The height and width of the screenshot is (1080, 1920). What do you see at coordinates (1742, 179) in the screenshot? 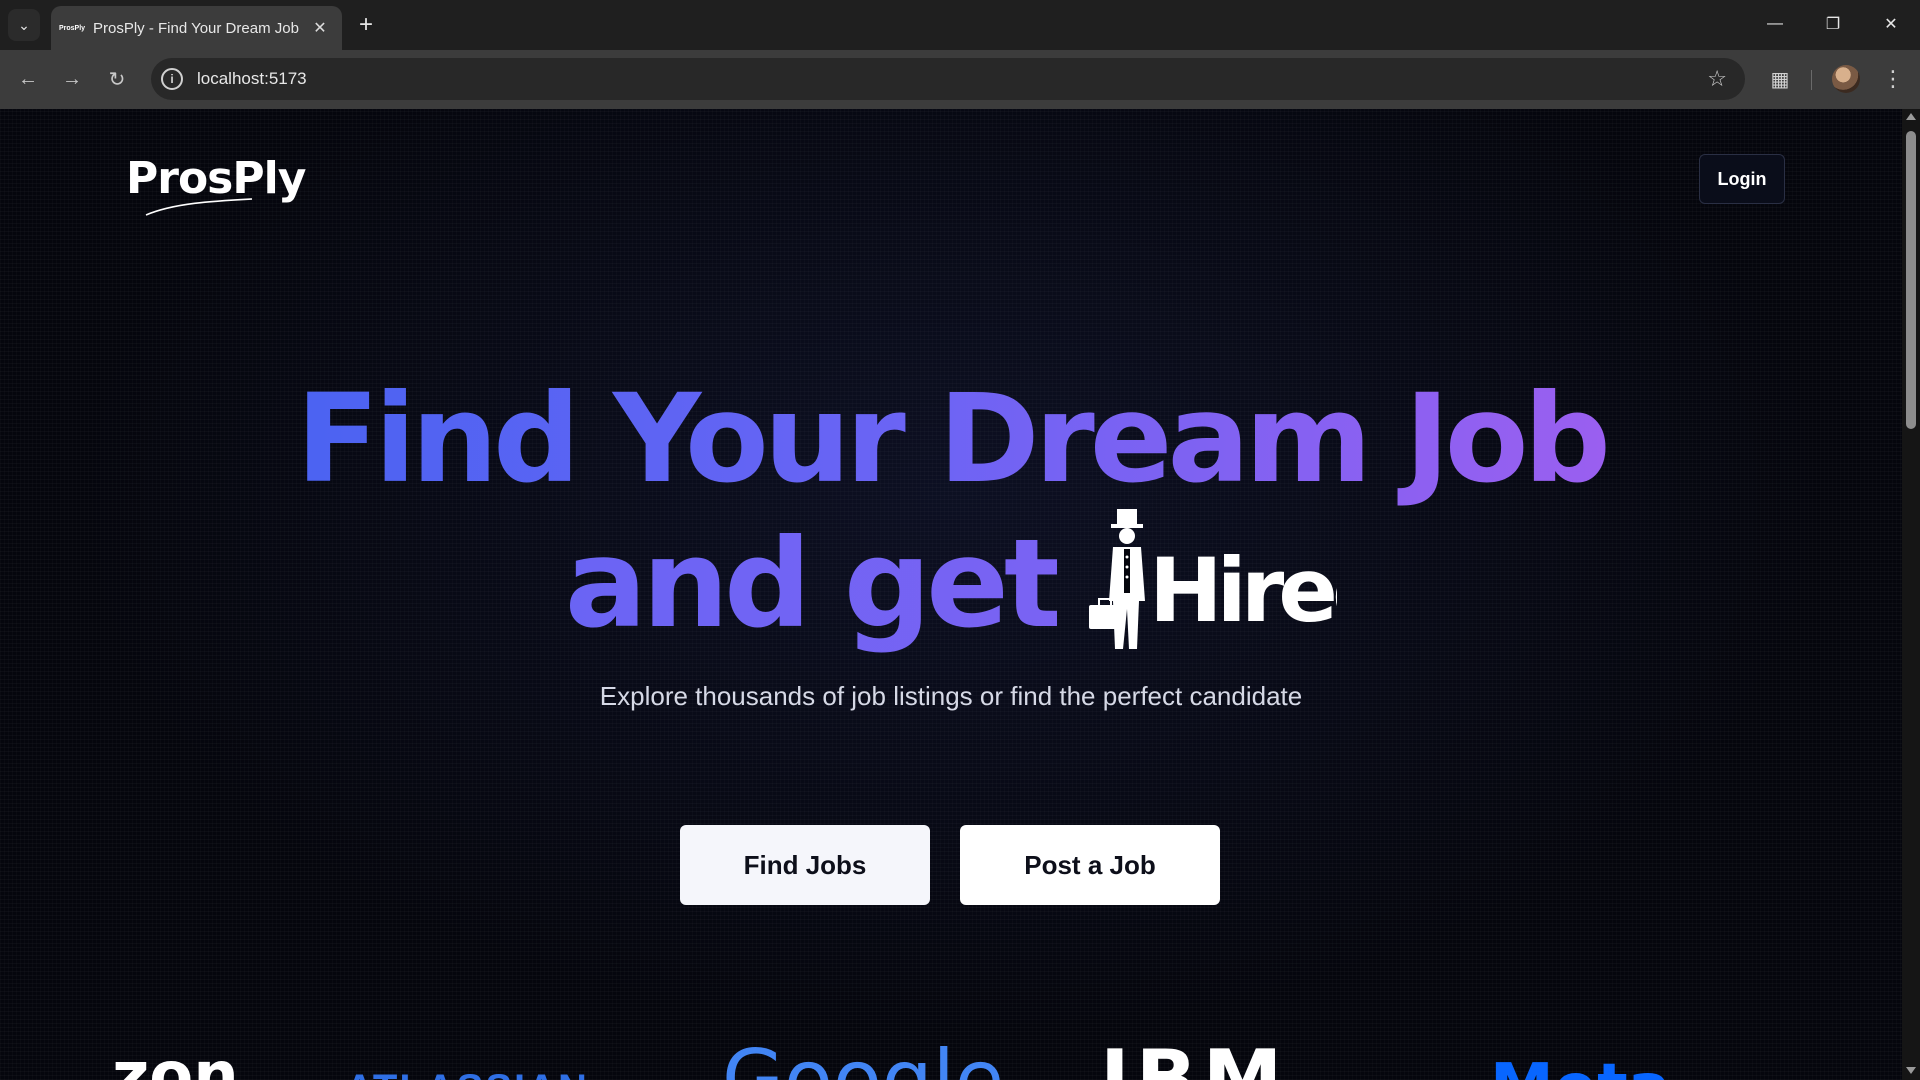
I see `login-button: Login` at bounding box center [1742, 179].